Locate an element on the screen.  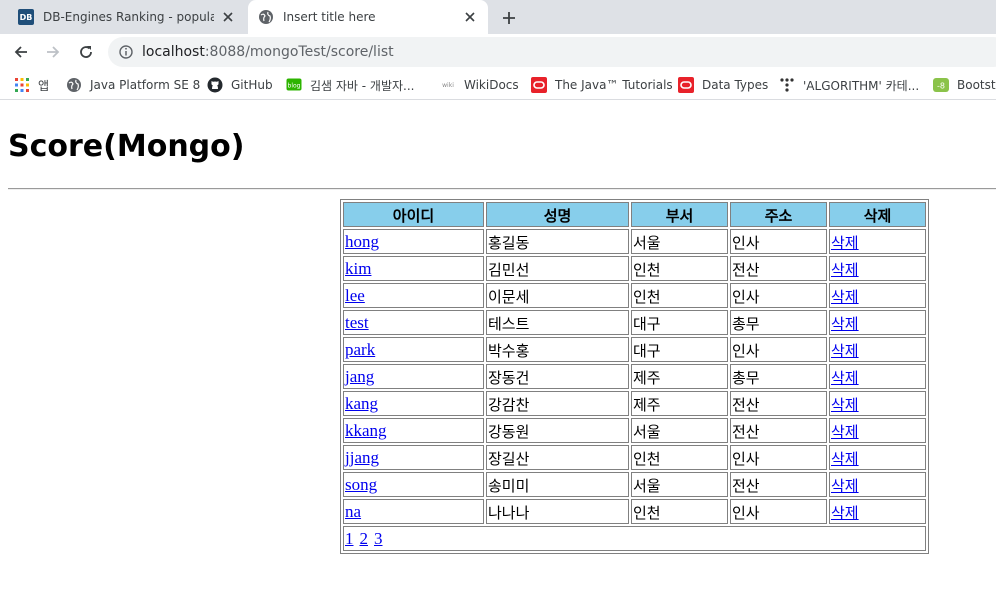
table-cell: 강동원 is located at coordinates (557, 430).